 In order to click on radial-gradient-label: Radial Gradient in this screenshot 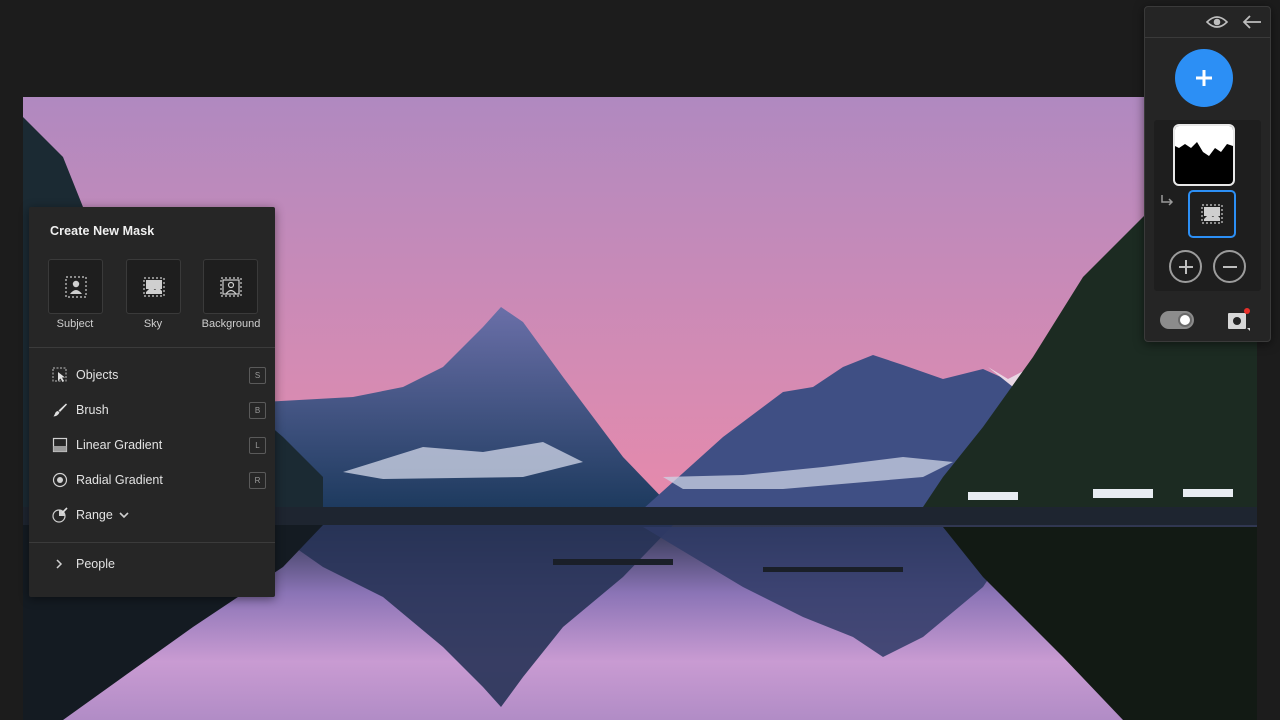, I will do `click(119, 480)`.